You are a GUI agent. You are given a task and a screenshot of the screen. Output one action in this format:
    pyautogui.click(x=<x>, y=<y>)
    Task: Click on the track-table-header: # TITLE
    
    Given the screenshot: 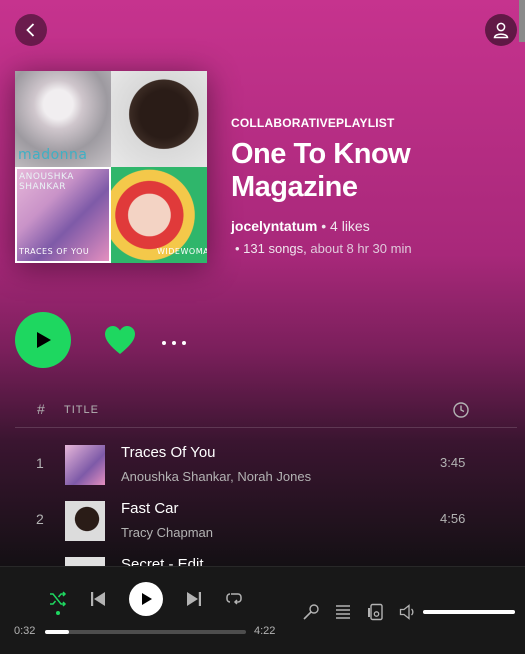 What is the action you would take?
    pyautogui.click(x=266, y=413)
    